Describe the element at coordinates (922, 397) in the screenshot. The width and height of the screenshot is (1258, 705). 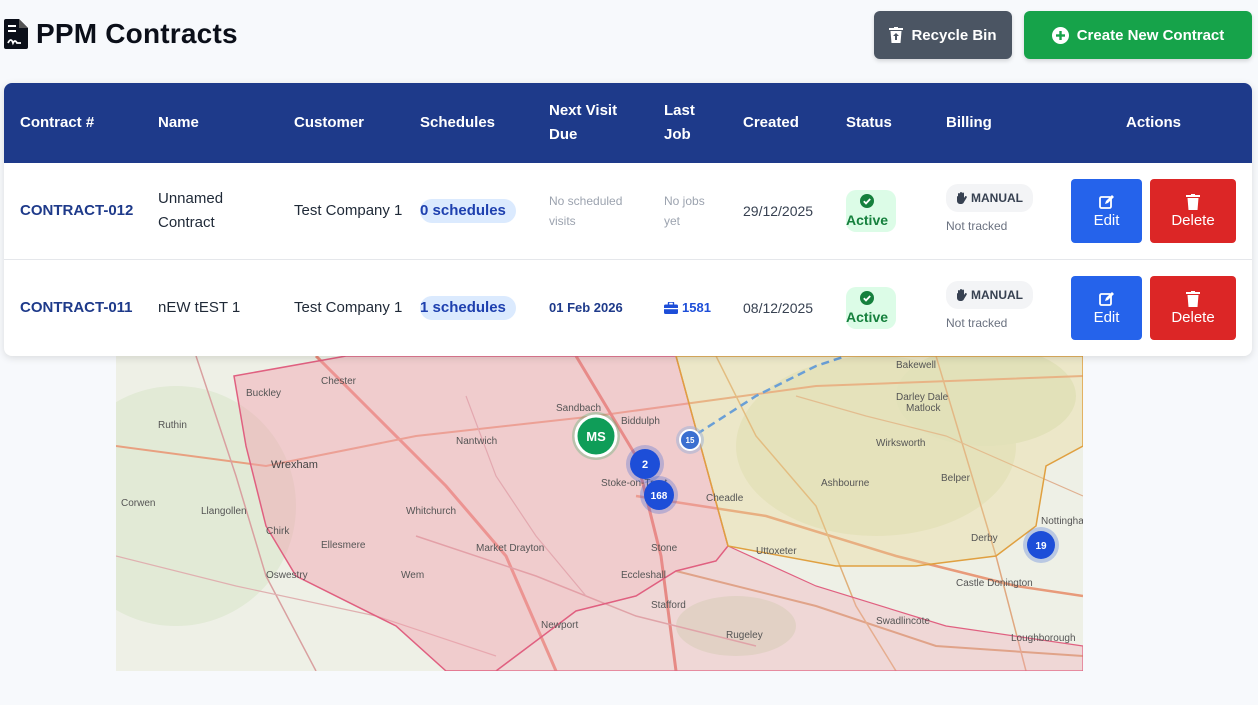
I see `map-label: Darley Dale` at that location.